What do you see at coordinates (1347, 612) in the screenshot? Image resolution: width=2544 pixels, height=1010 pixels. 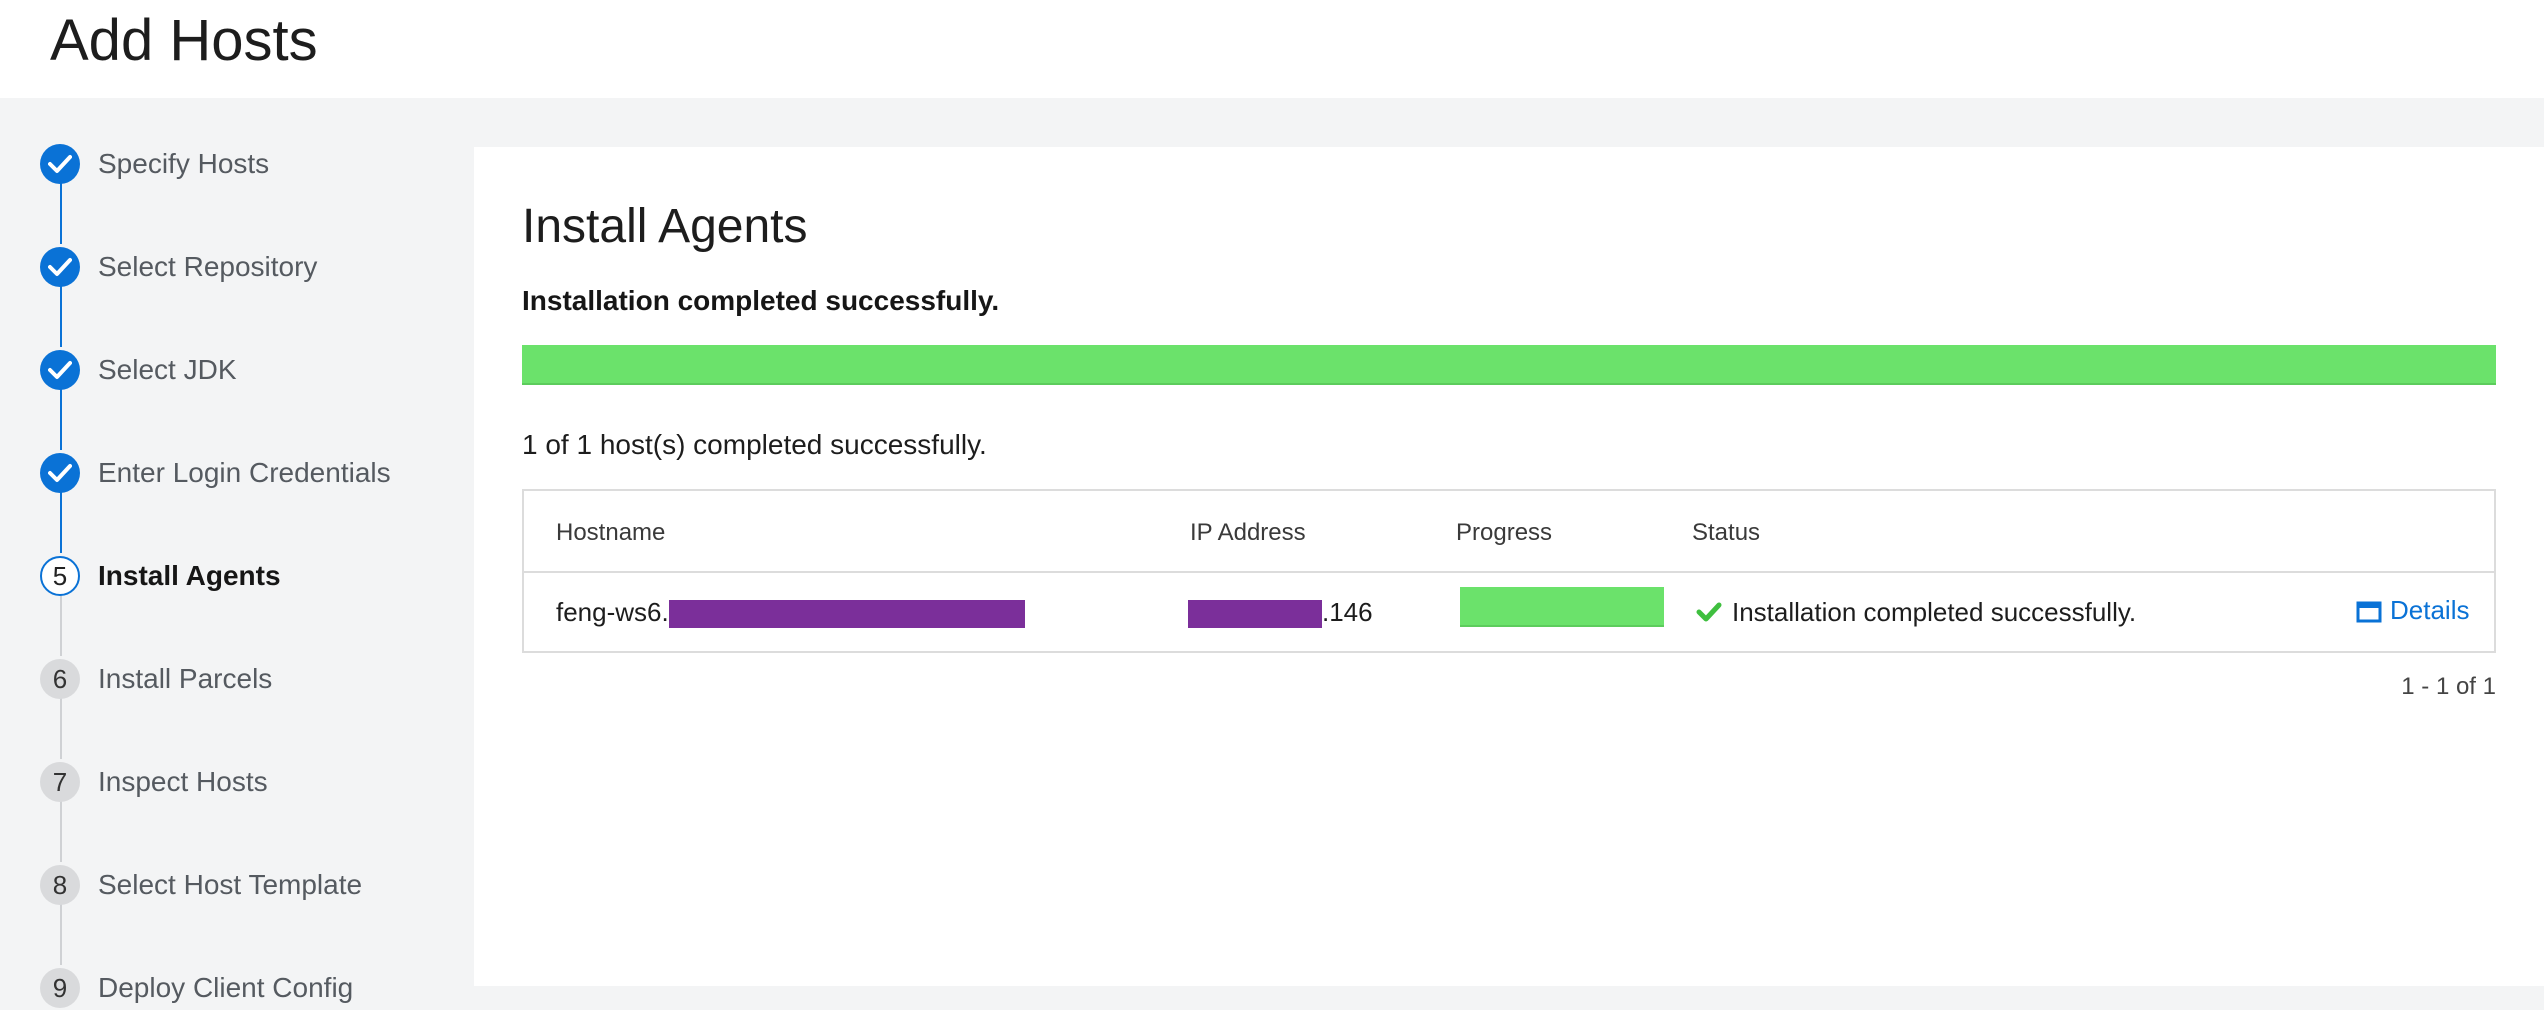 I see `ip-address-text: .146` at bounding box center [1347, 612].